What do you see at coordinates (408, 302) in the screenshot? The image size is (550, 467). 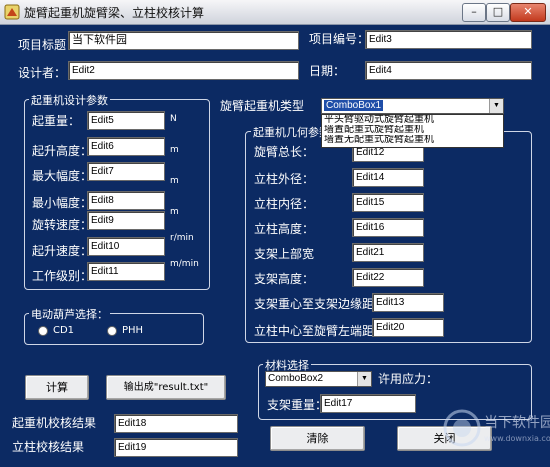 I see `bracket-cg-dist-input: Edit13` at bounding box center [408, 302].